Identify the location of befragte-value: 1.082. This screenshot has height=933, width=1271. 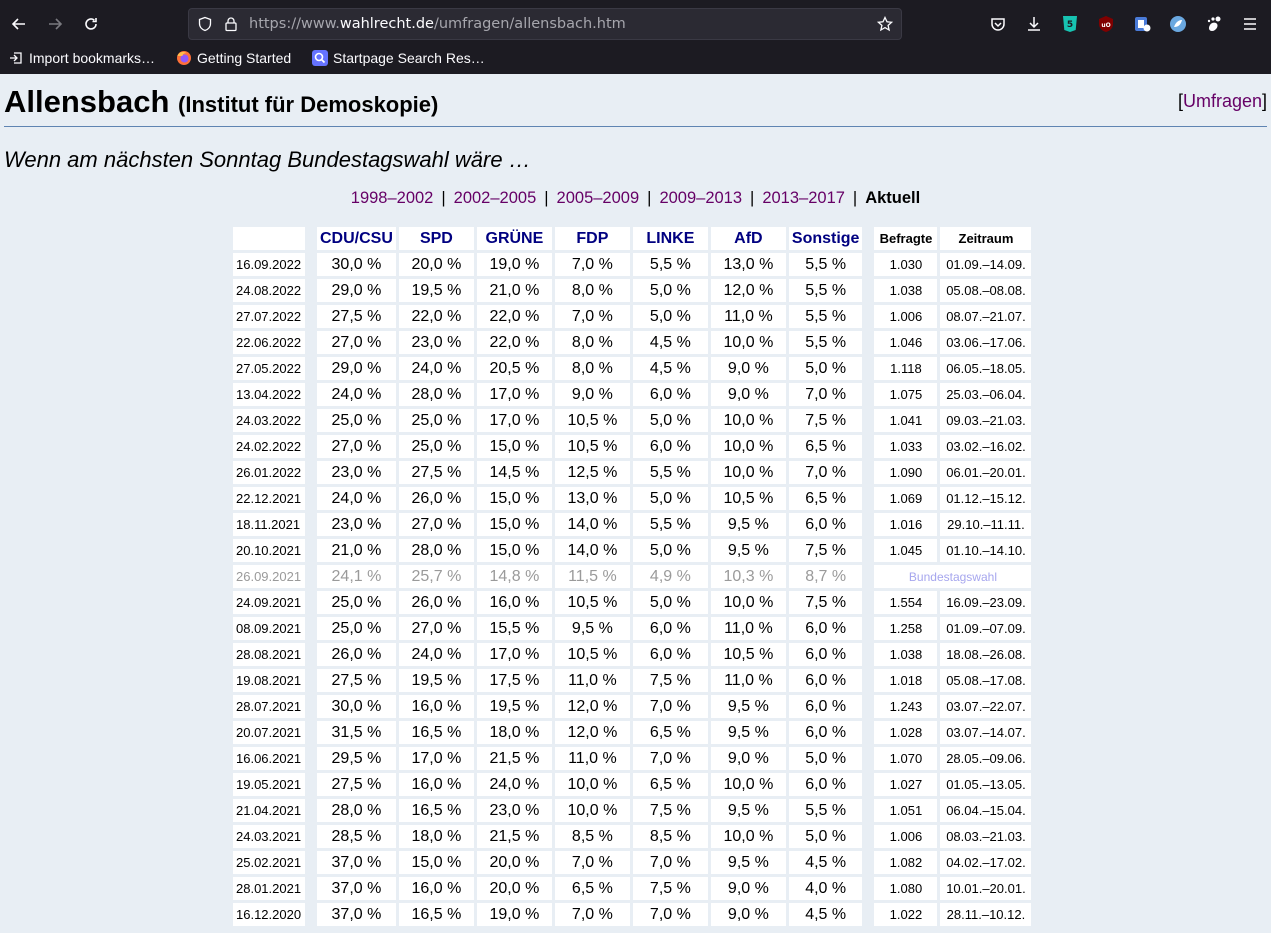
(906, 862).